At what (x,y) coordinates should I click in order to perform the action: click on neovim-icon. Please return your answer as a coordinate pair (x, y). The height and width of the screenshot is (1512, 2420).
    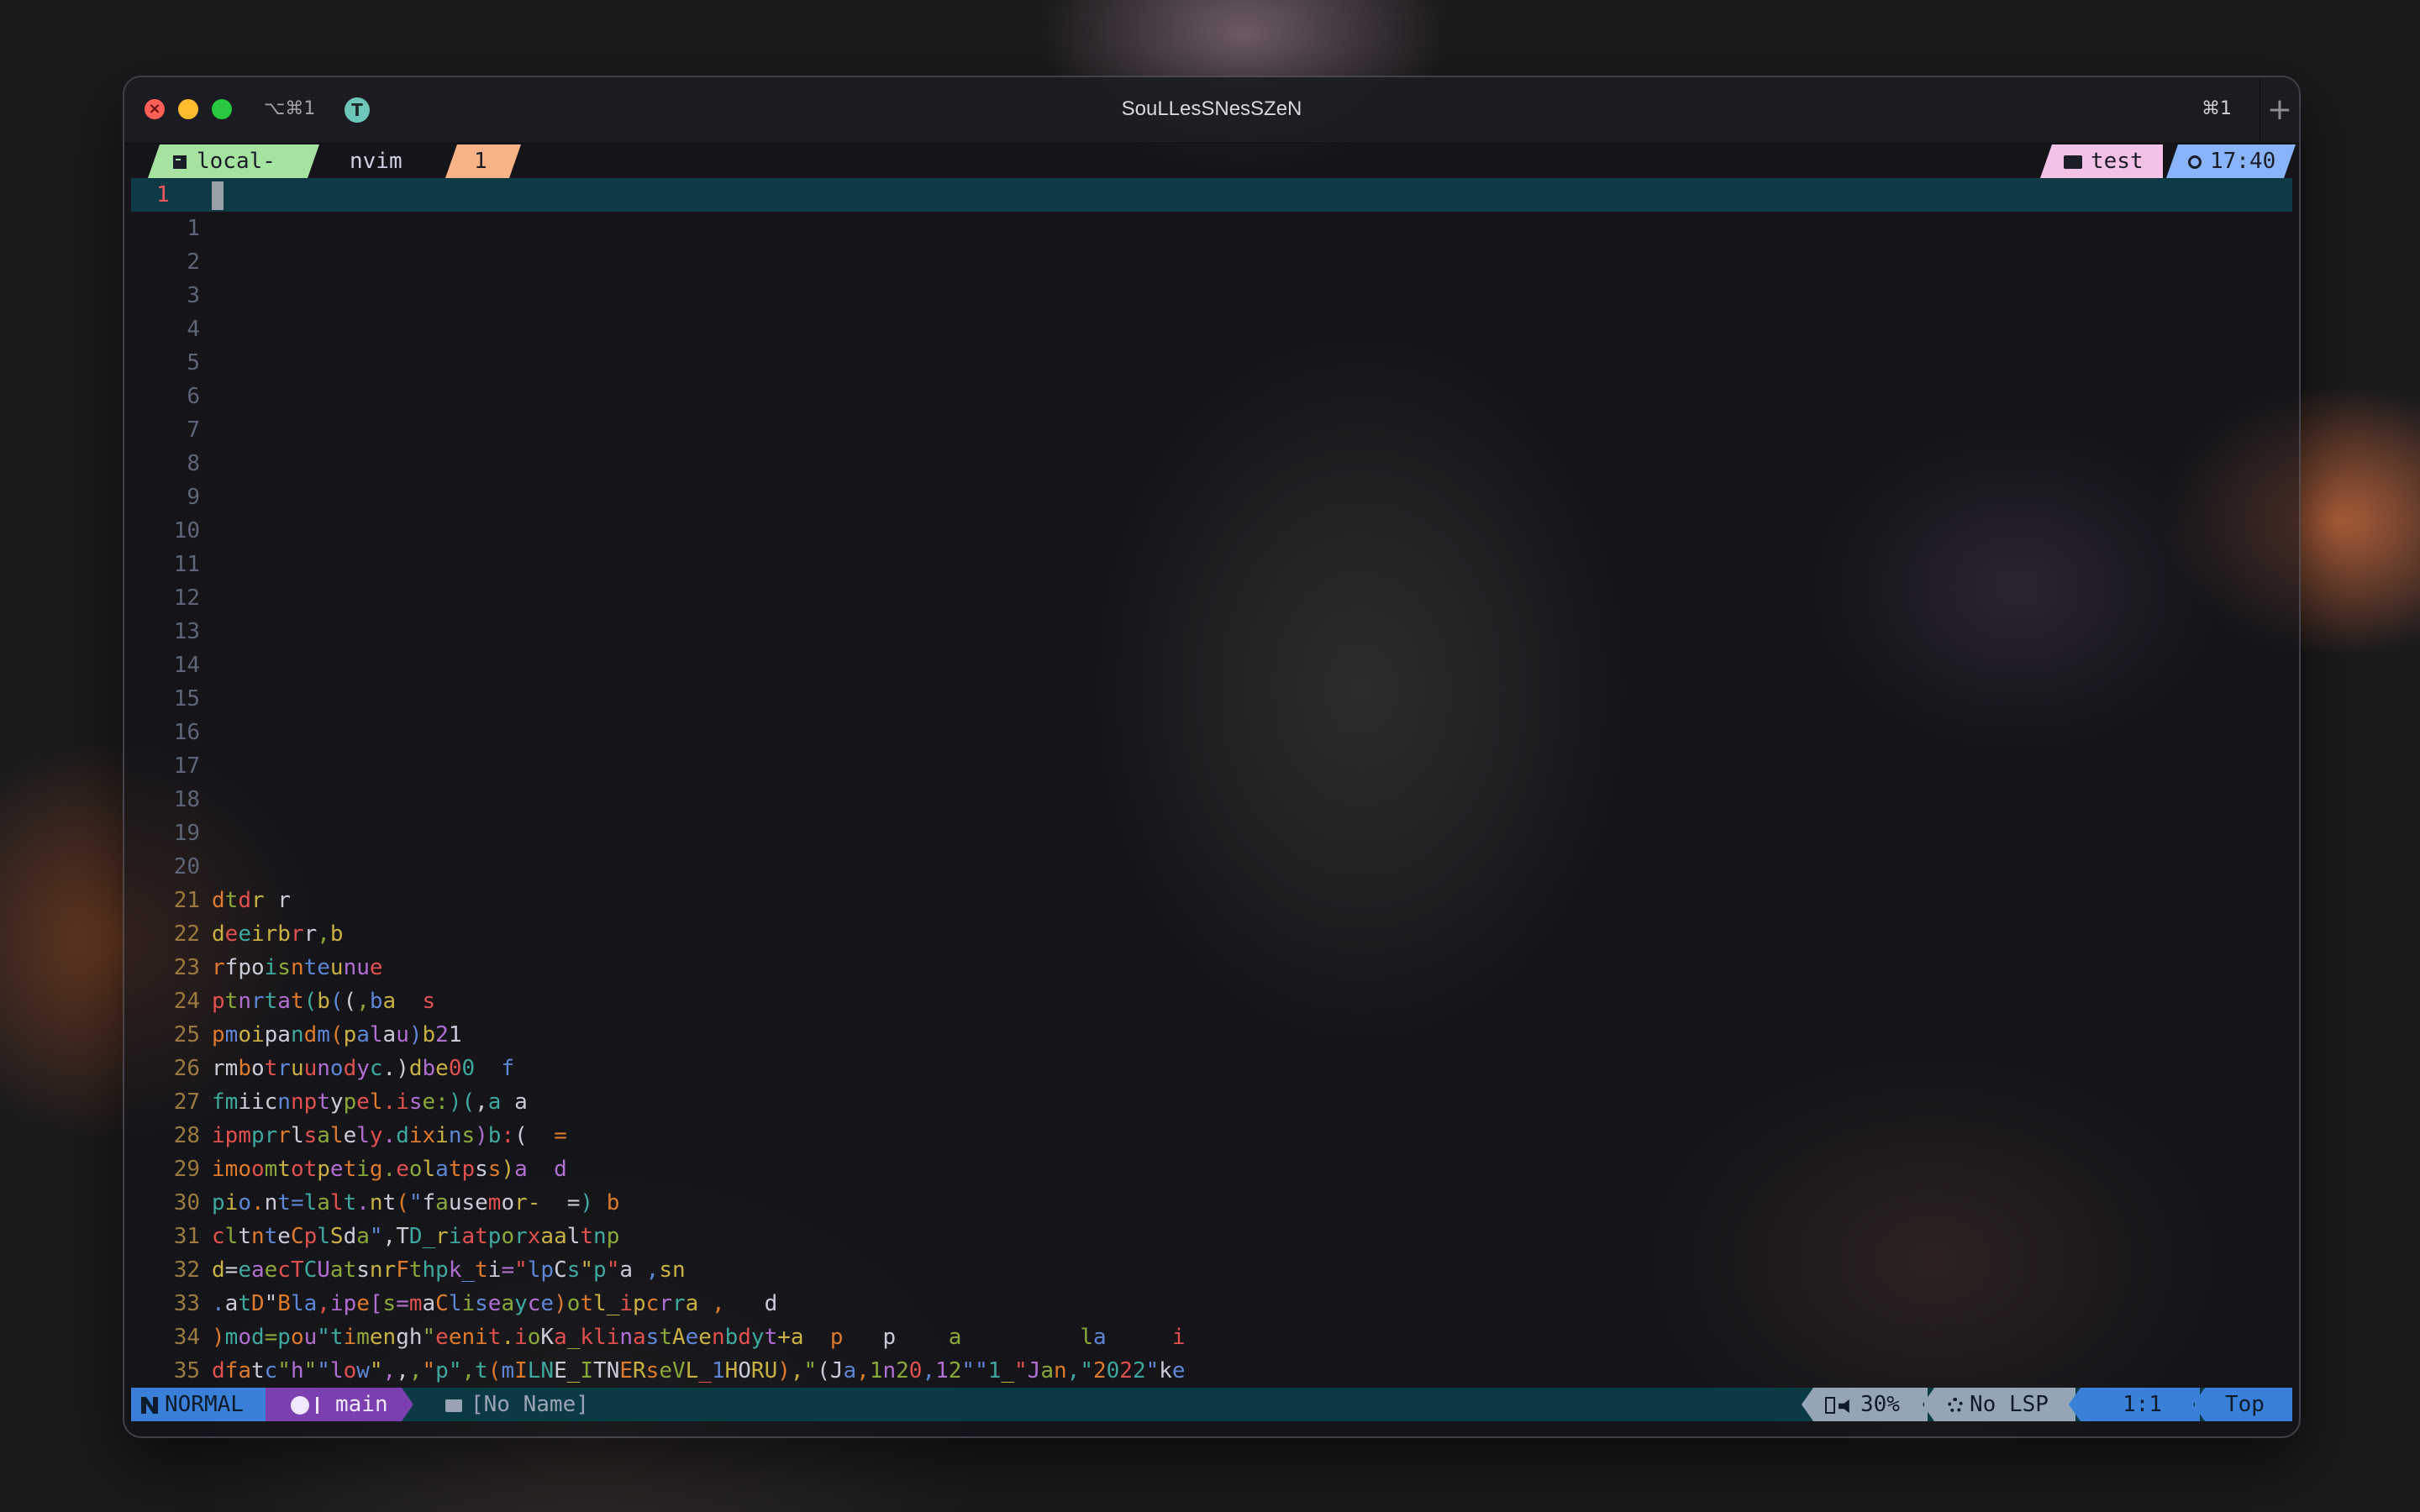
    Looking at the image, I should click on (149, 1405).